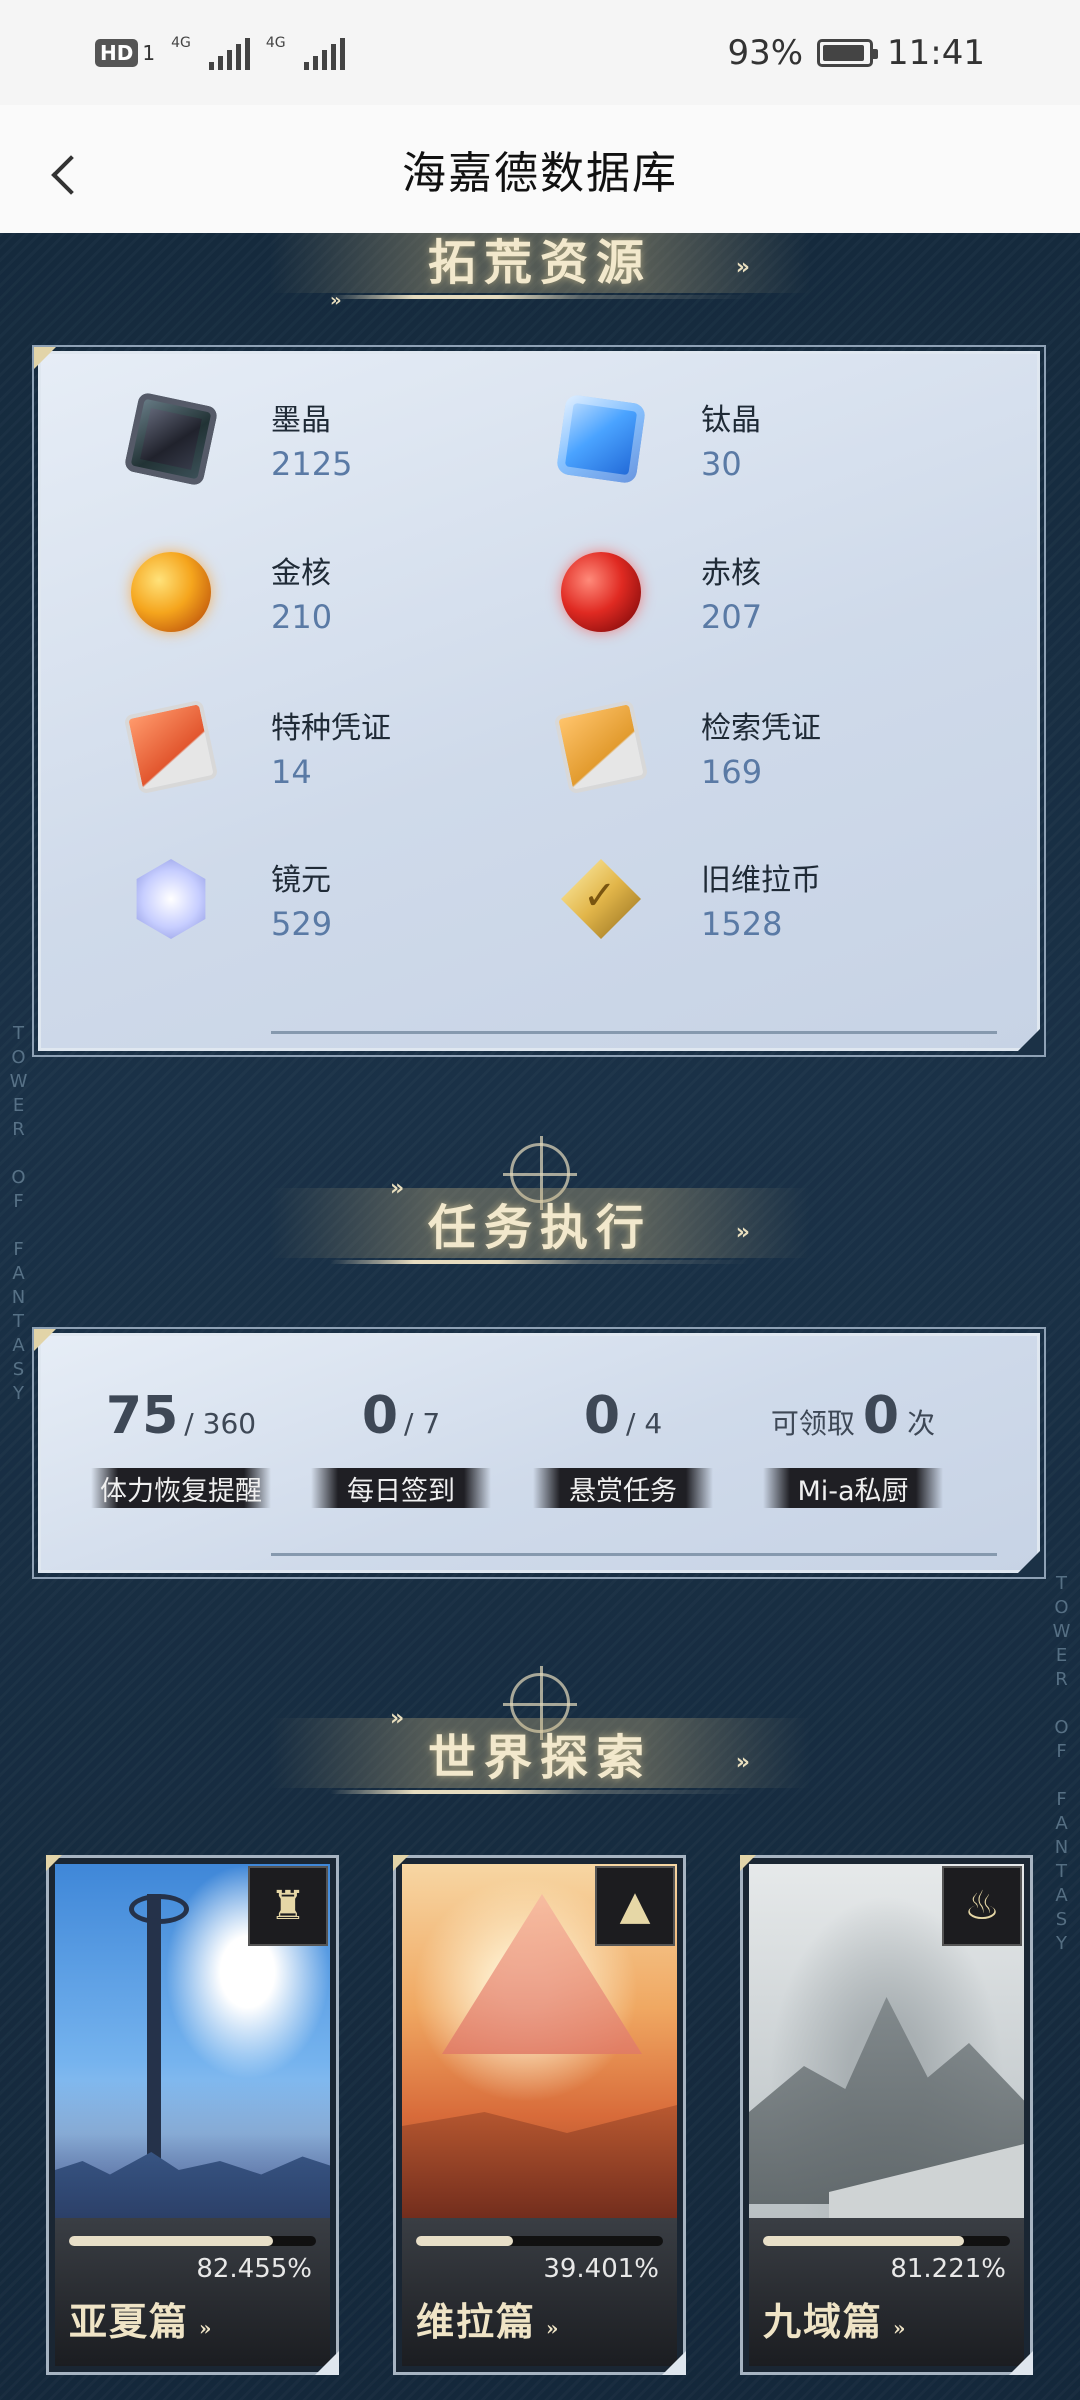 This screenshot has width=1080, height=2400. What do you see at coordinates (422, 1423) in the screenshot?
I see `task-total: / 7` at bounding box center [422, 1423].